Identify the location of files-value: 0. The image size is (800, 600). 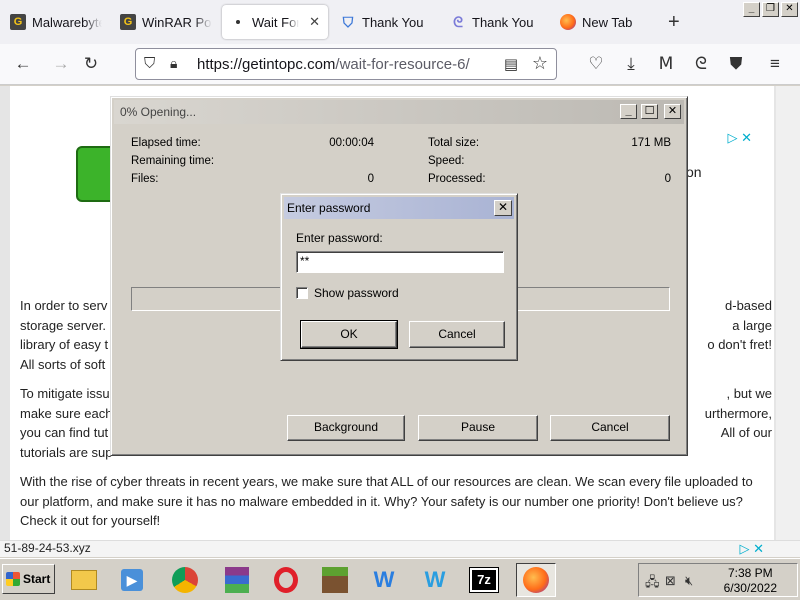
(370, 179).